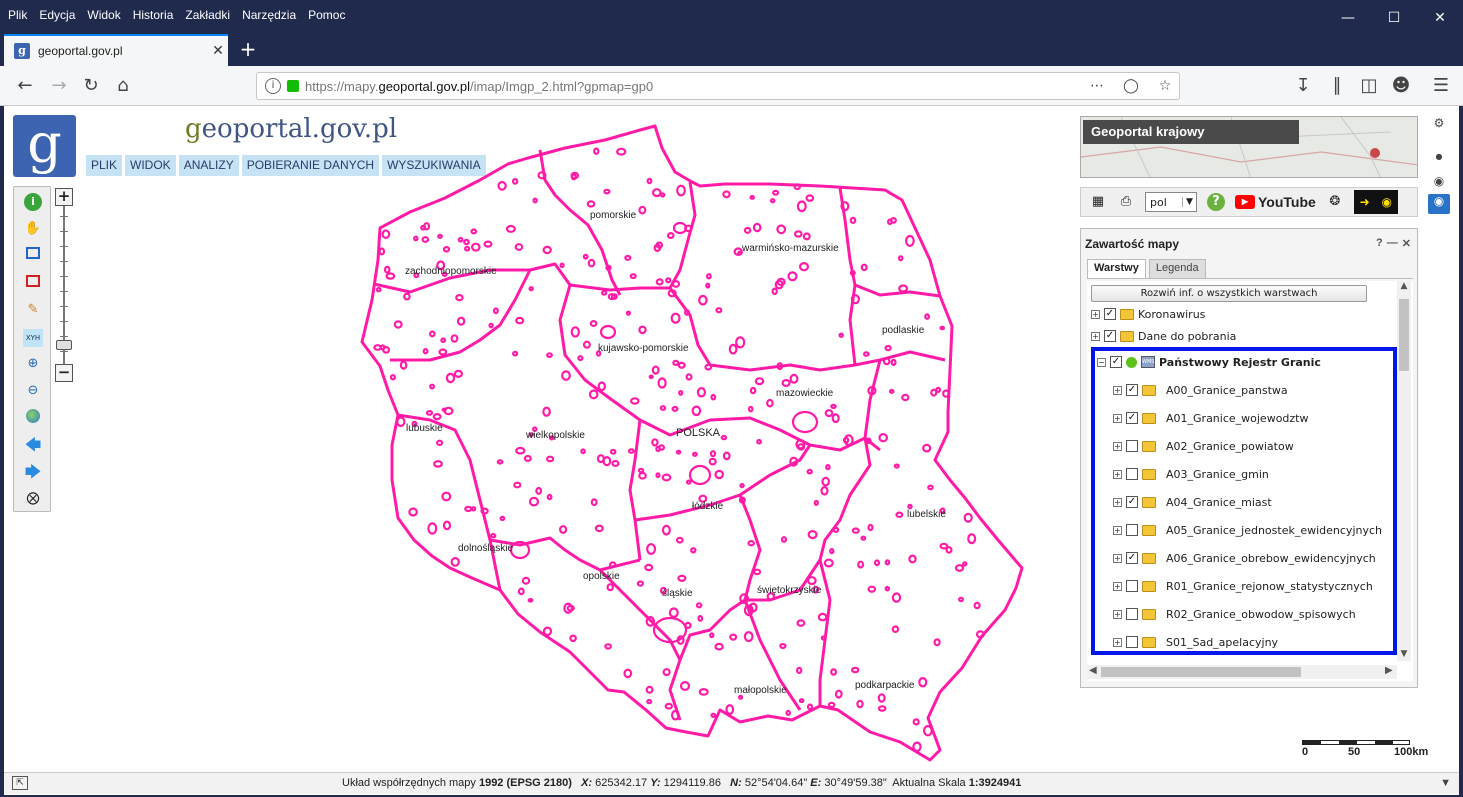 Image resolution: width=1463 pixels, height=797 pixels. I want to click on menu-edycja: Edycja, so click(57, 15).